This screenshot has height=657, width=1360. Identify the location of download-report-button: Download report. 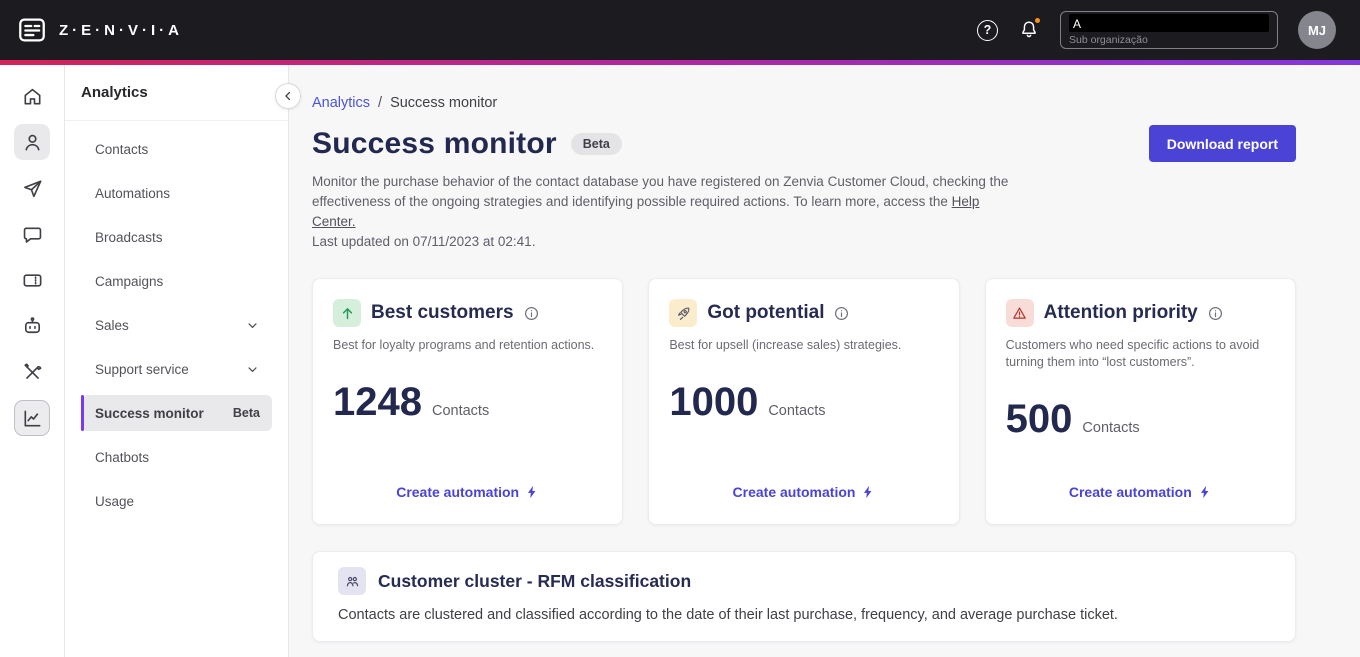
(1222, 143).